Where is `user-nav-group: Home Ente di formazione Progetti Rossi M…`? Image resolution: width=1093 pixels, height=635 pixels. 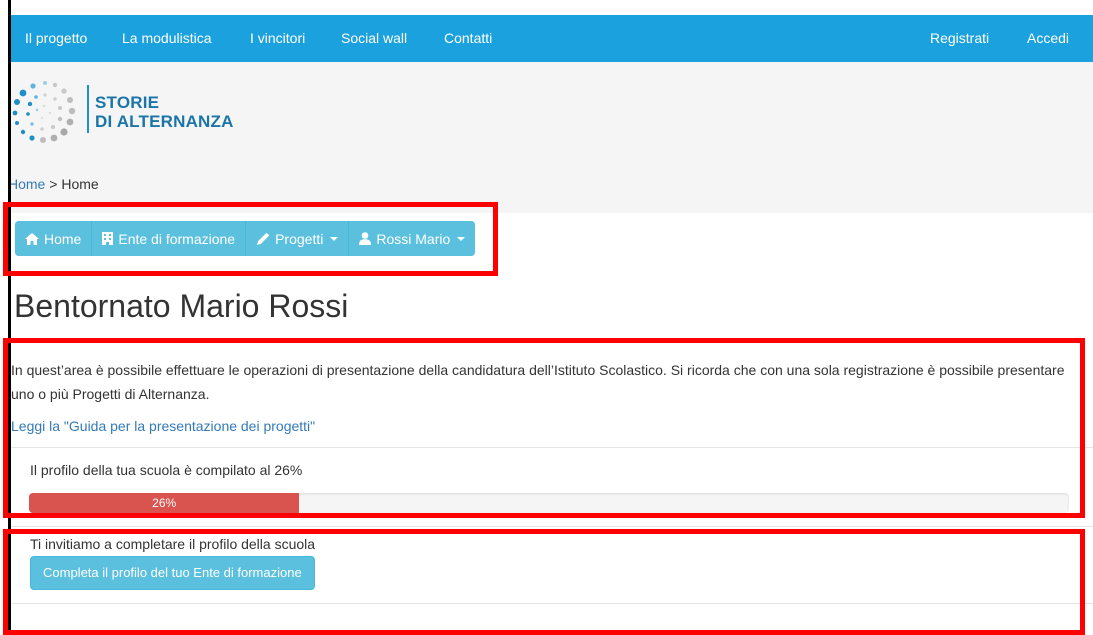
user-nav-group: Home Ente di formazione Progetti Rossi M… is located at coordinates (245, 238).